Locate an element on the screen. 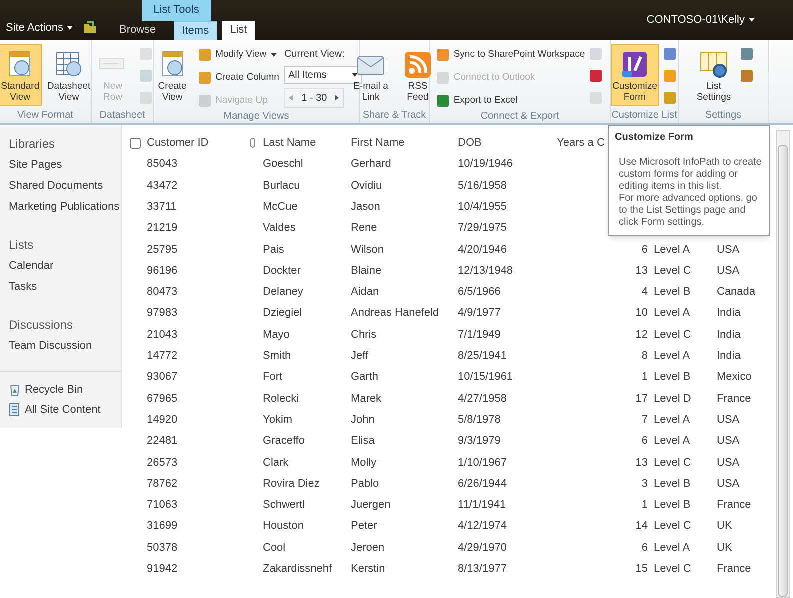 This screenshot has width=793, height=598. table-cell-text: 93067 is located at coordinates (163, 378).